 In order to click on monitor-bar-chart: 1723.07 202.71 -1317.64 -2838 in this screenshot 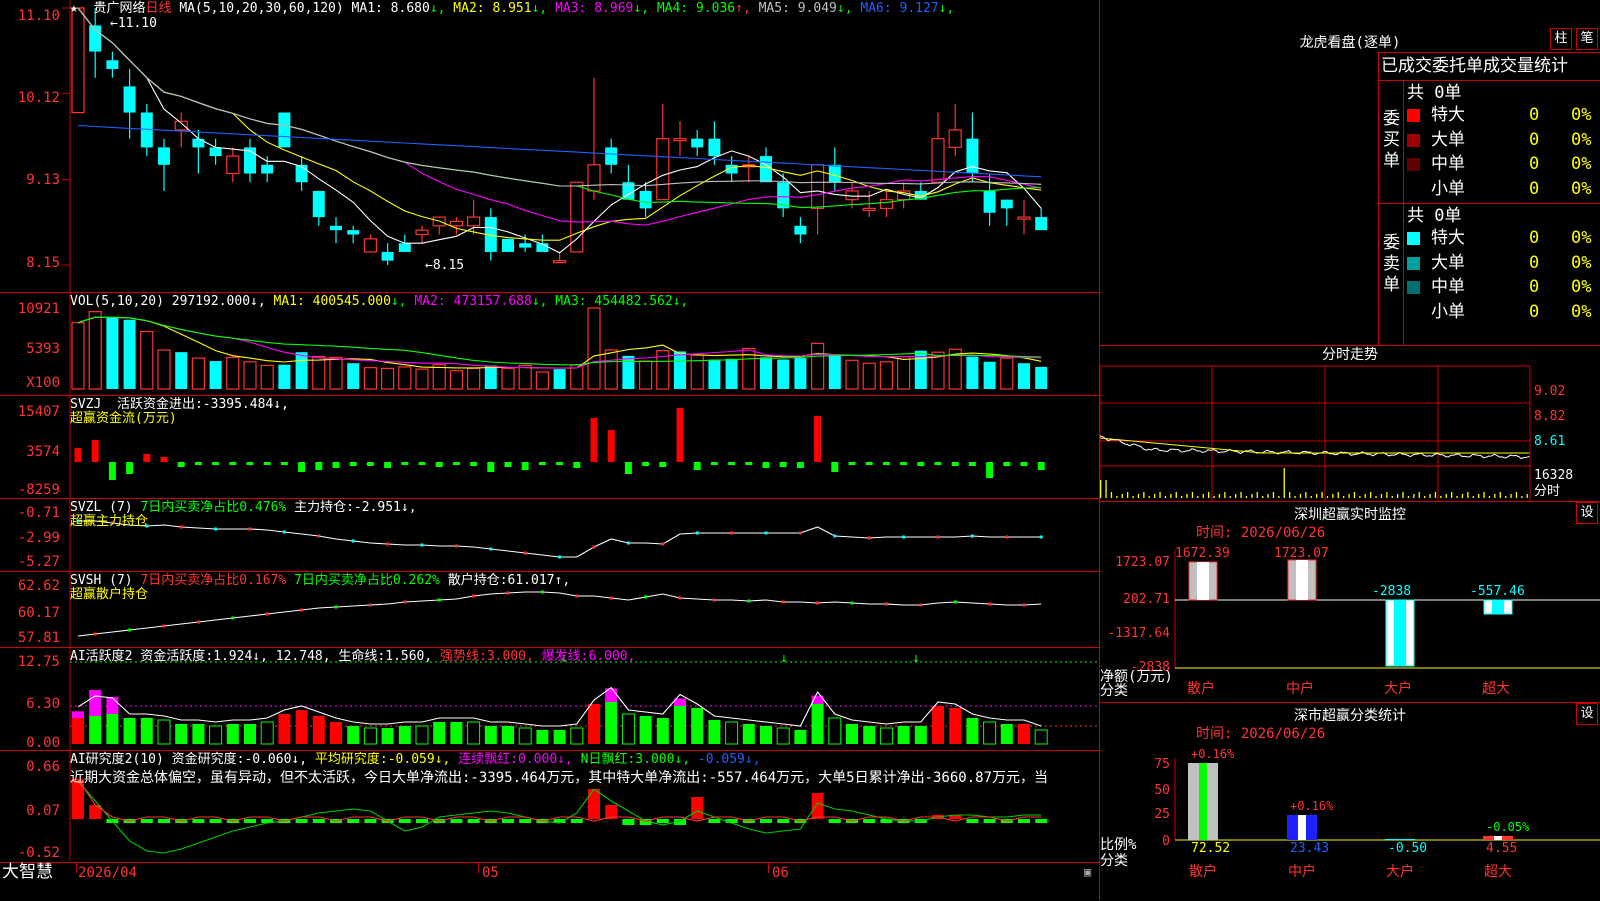, I will do `click(1350, 602)`.